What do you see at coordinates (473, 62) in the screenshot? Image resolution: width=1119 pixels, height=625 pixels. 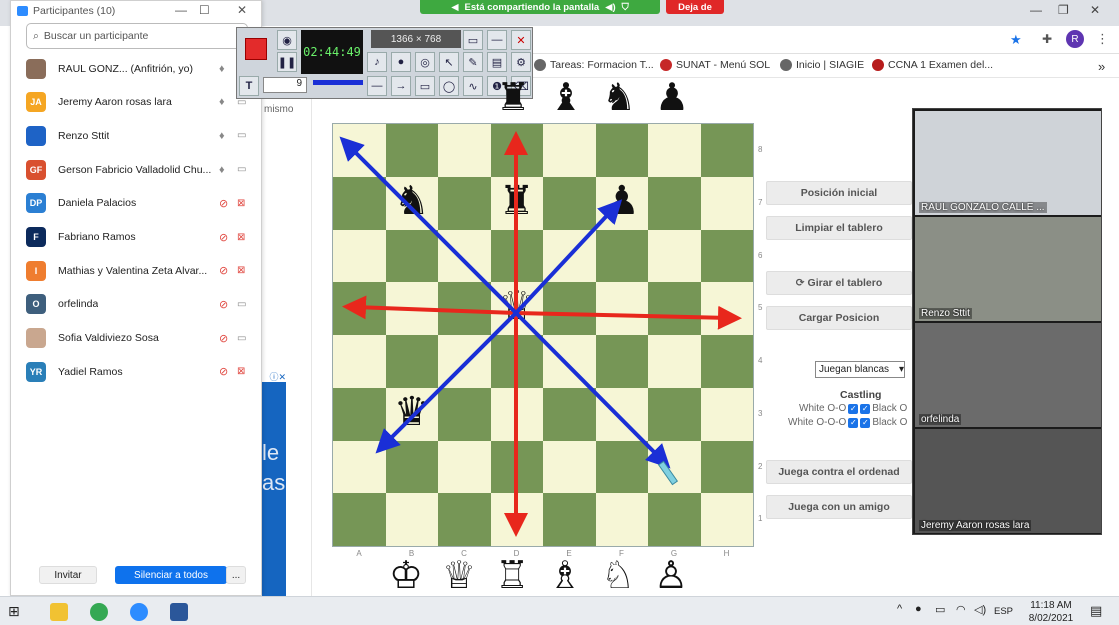 I see `pen-icon: ✎` at bounding box center [473, 62].